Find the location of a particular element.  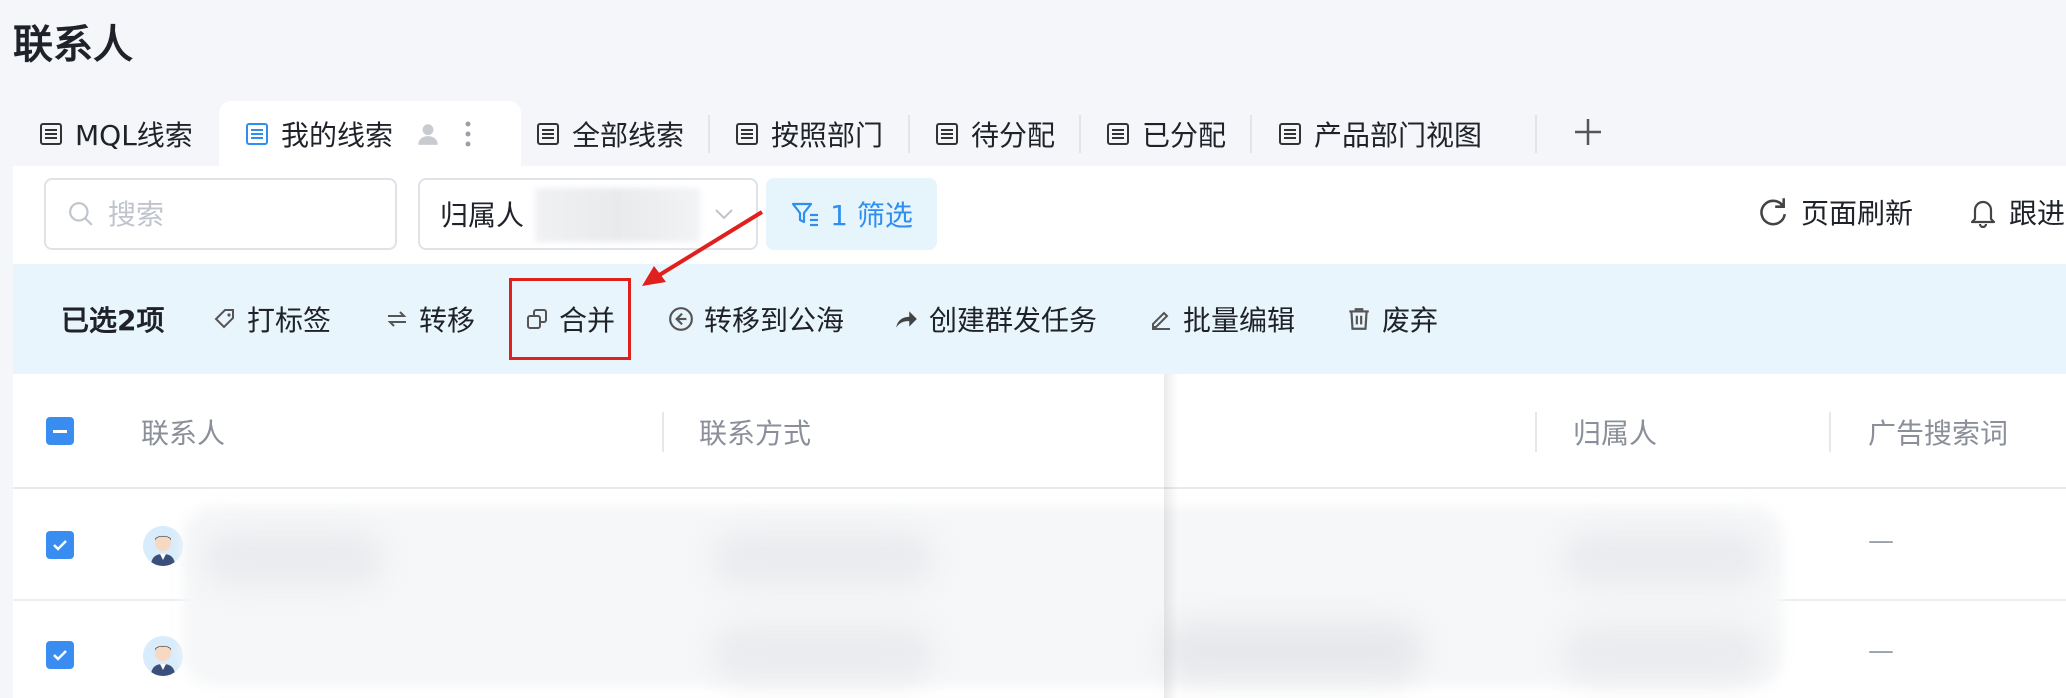

discard-button: 废弃 is located at coordinates (1392, 319).